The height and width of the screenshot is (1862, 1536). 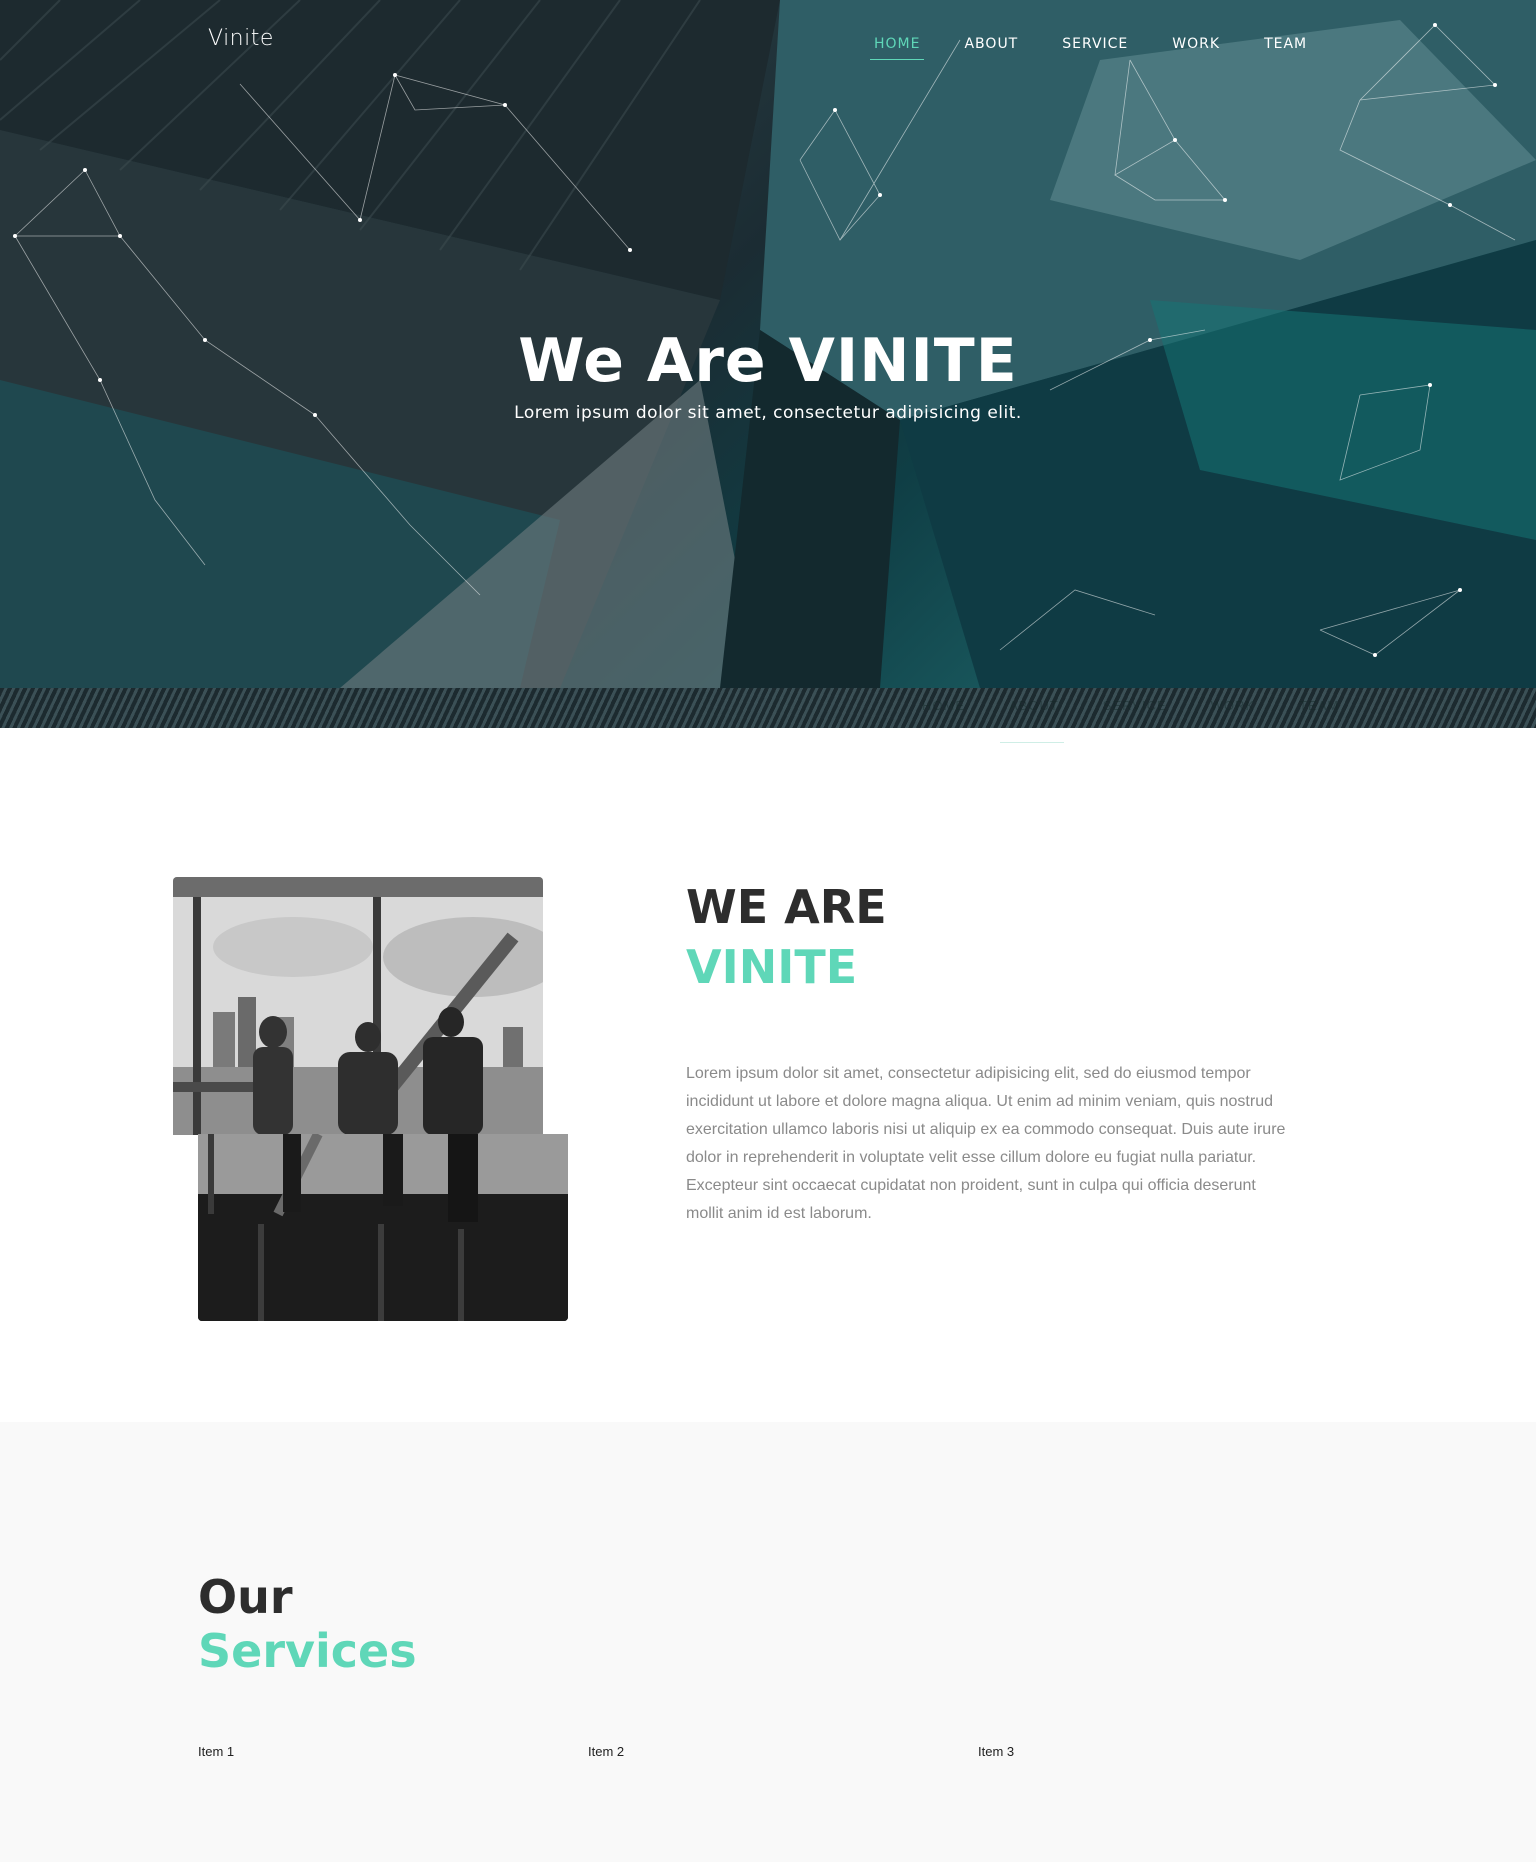 I want to click on ghost-nav: HOME ABOUT SERVICE WORK TEAM, so click(x=1130, y=705).